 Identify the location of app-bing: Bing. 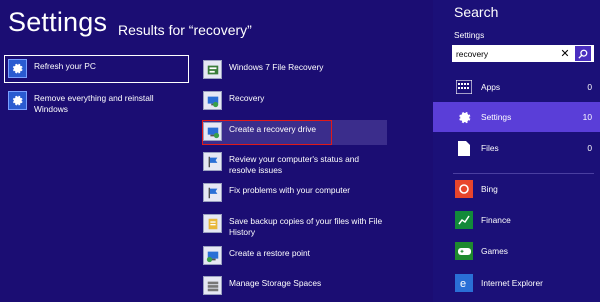
(516, 189).